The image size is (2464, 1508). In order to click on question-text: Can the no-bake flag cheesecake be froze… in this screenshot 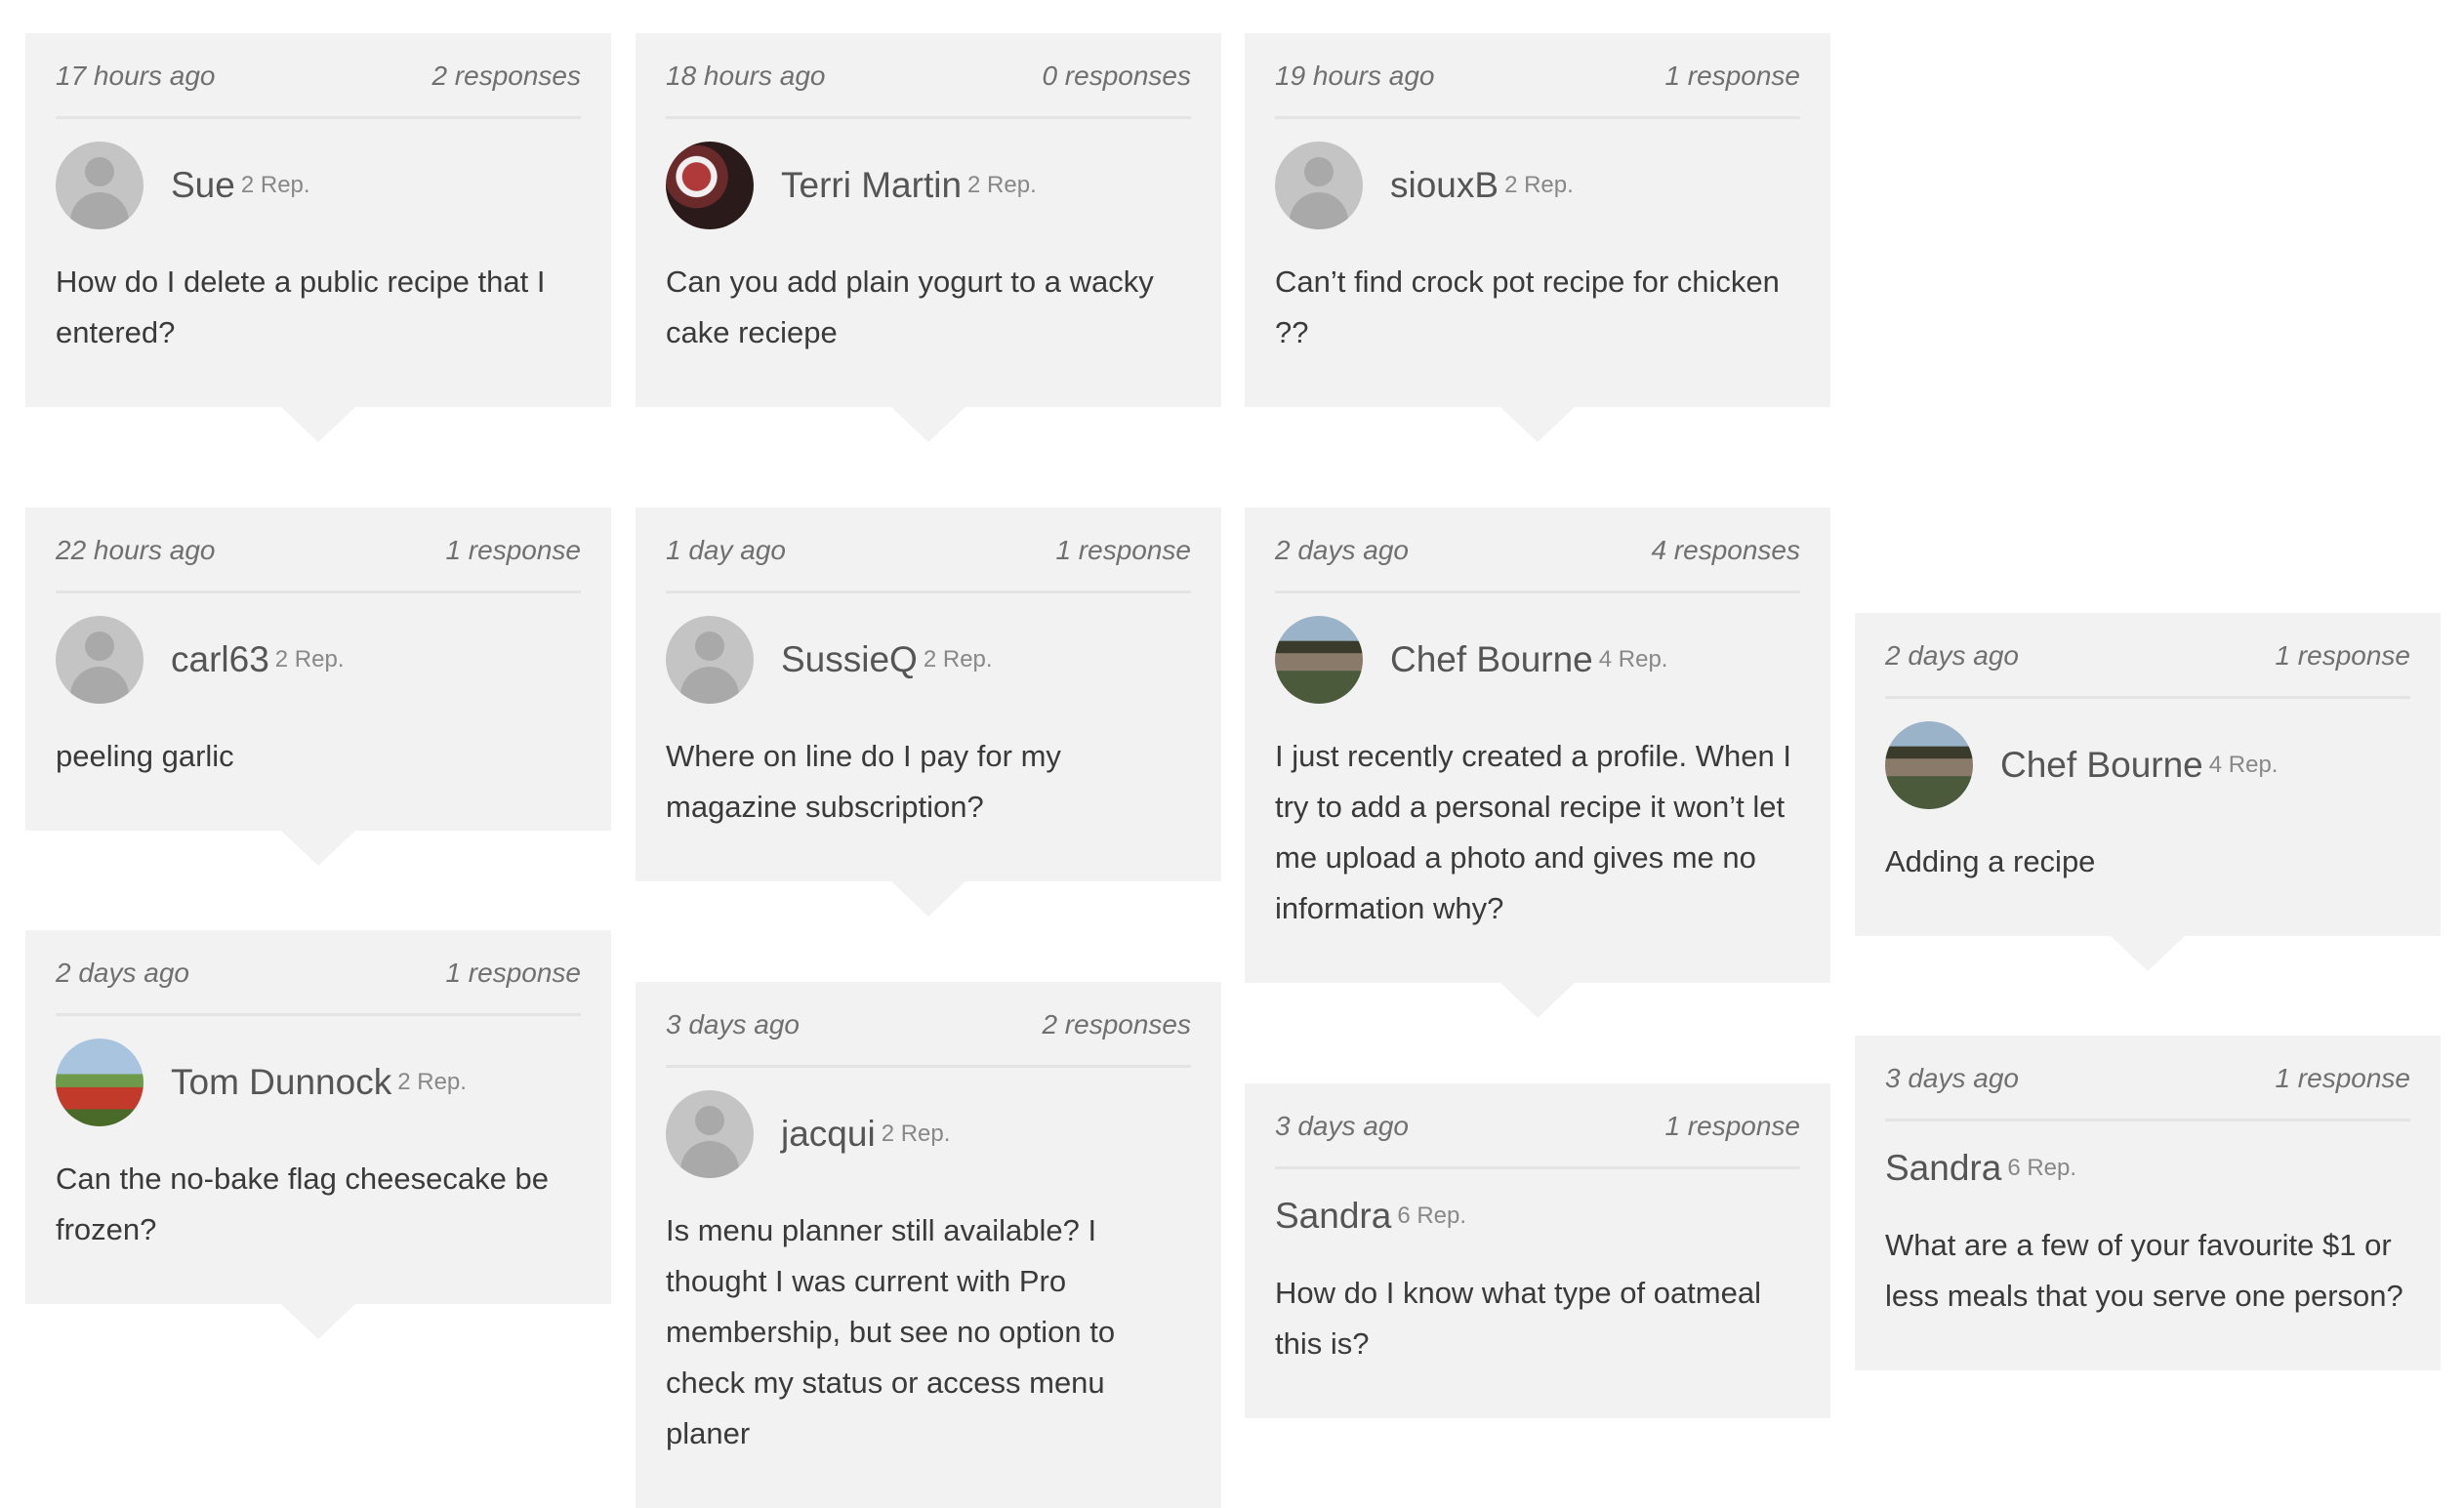, I will do `click(318, 1226)`.